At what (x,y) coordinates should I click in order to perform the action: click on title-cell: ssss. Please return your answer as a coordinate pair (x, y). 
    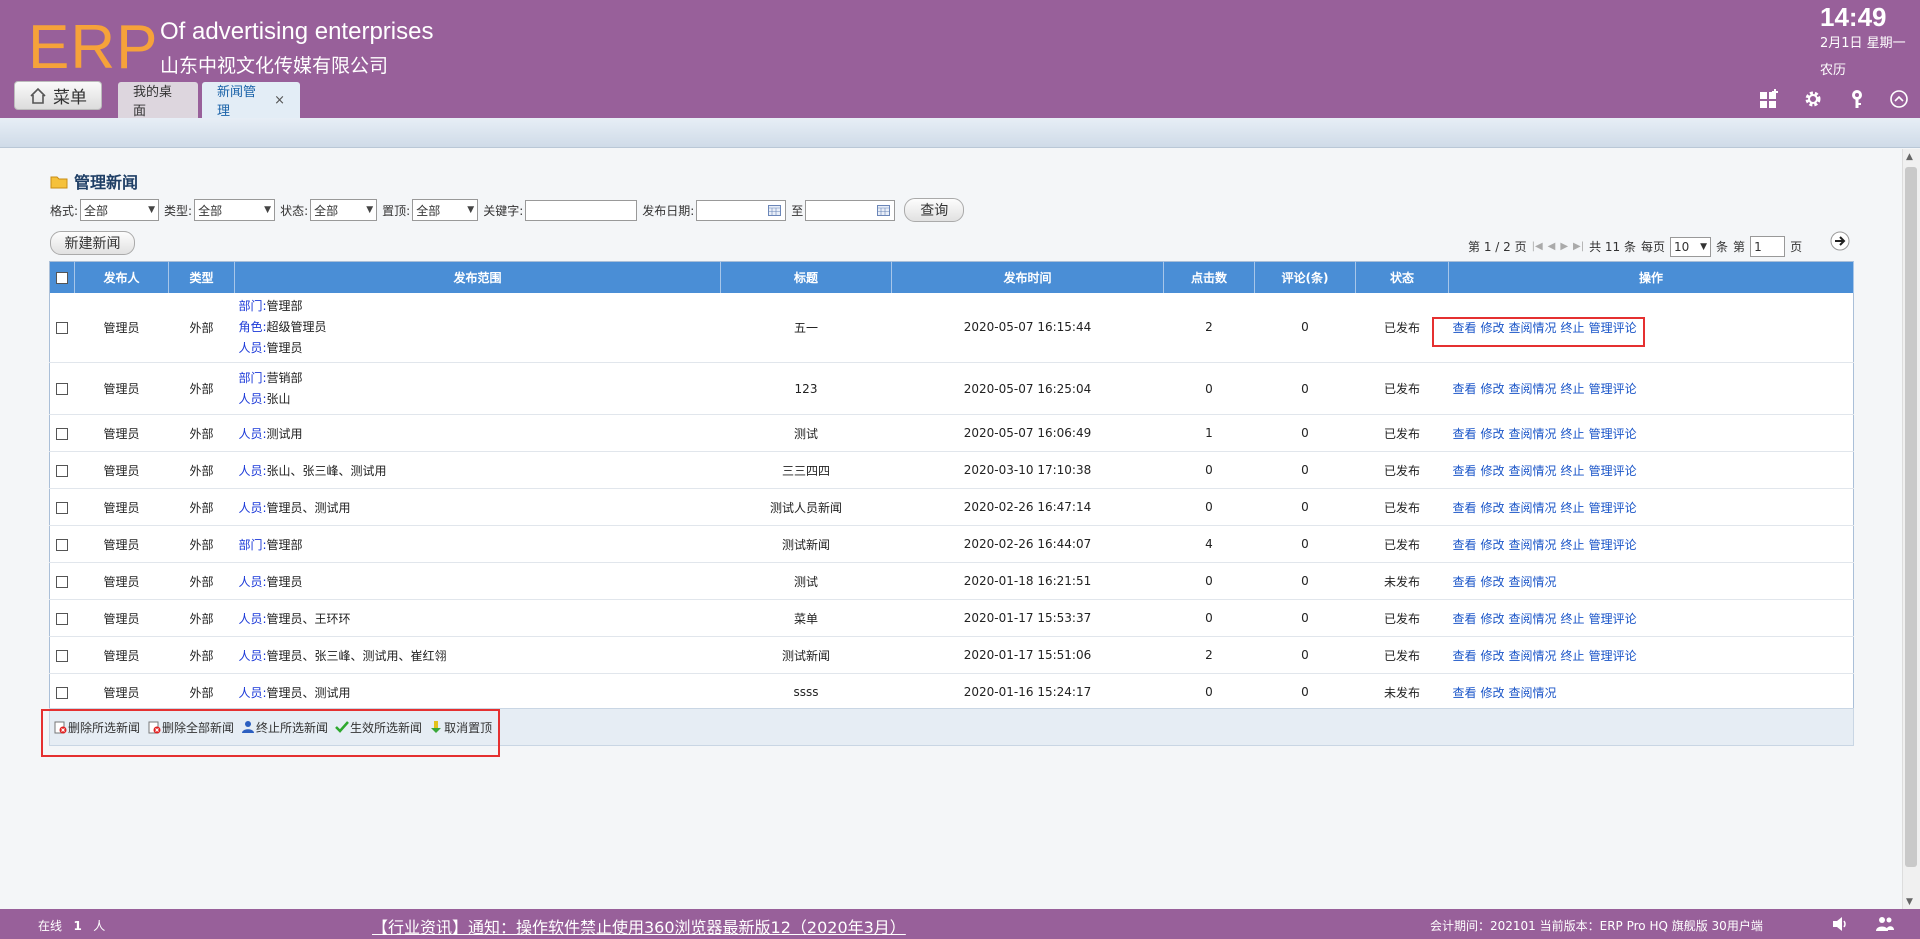
    Looking at the image, I should click on (806, 692).